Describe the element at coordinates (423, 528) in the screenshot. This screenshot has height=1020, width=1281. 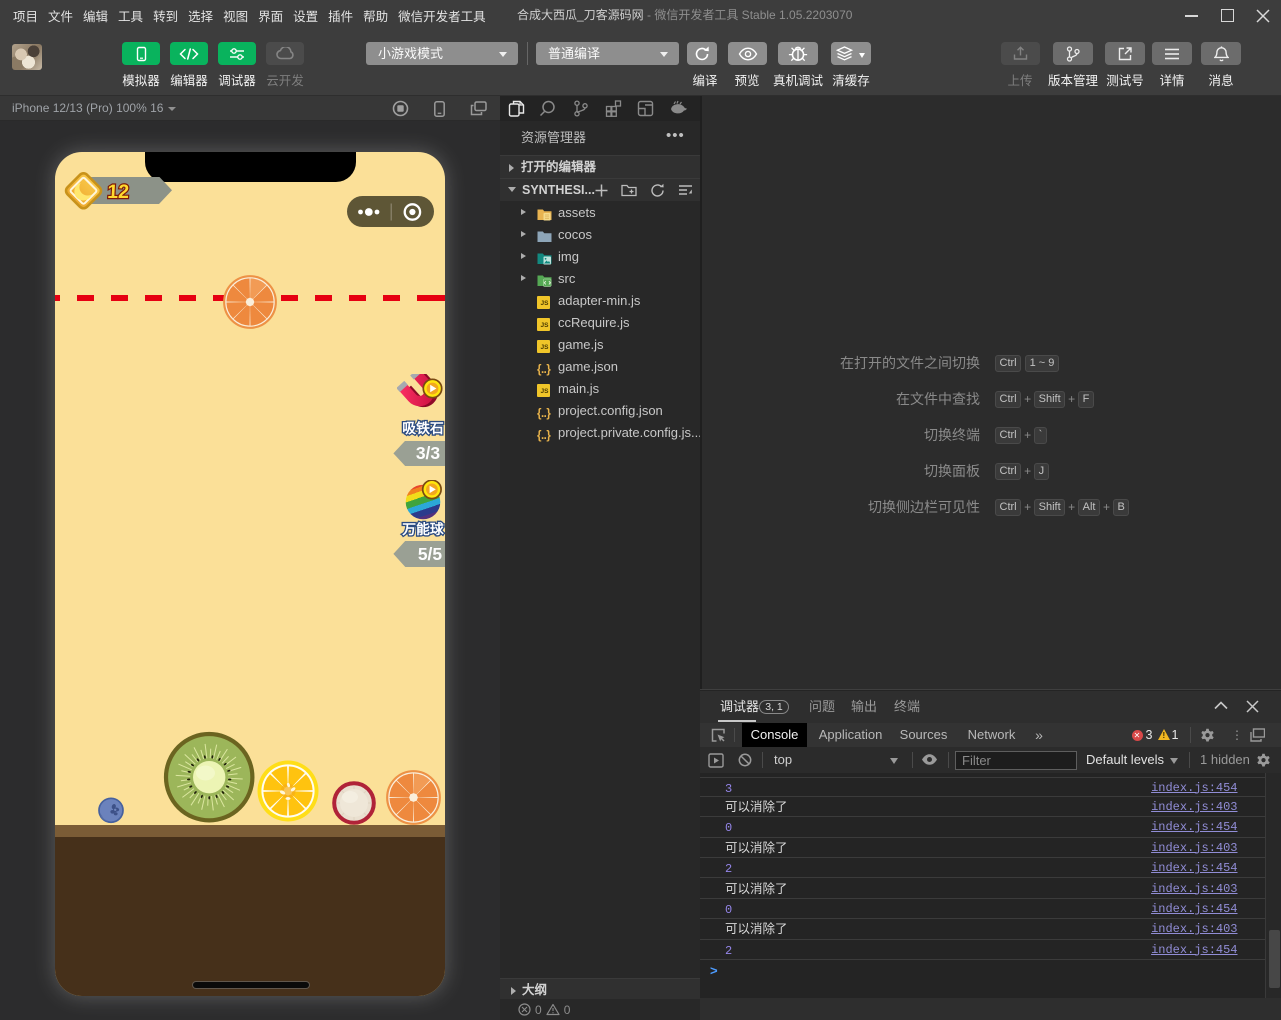
I see `svg-text: 万能球` at that location.